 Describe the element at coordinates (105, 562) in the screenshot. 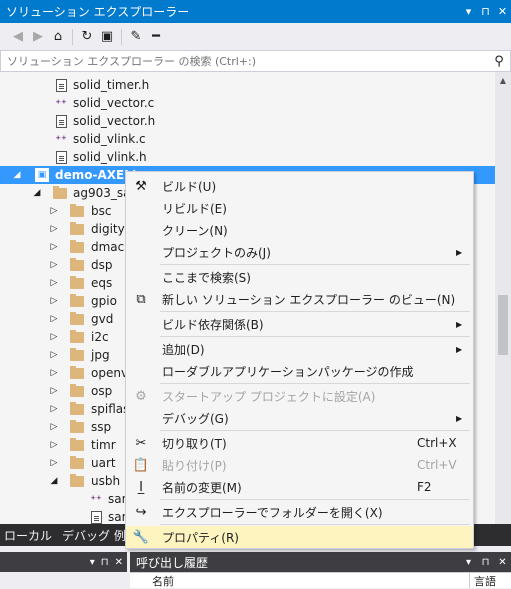

I see `left-pane-pin-button: ⊓` at that location.